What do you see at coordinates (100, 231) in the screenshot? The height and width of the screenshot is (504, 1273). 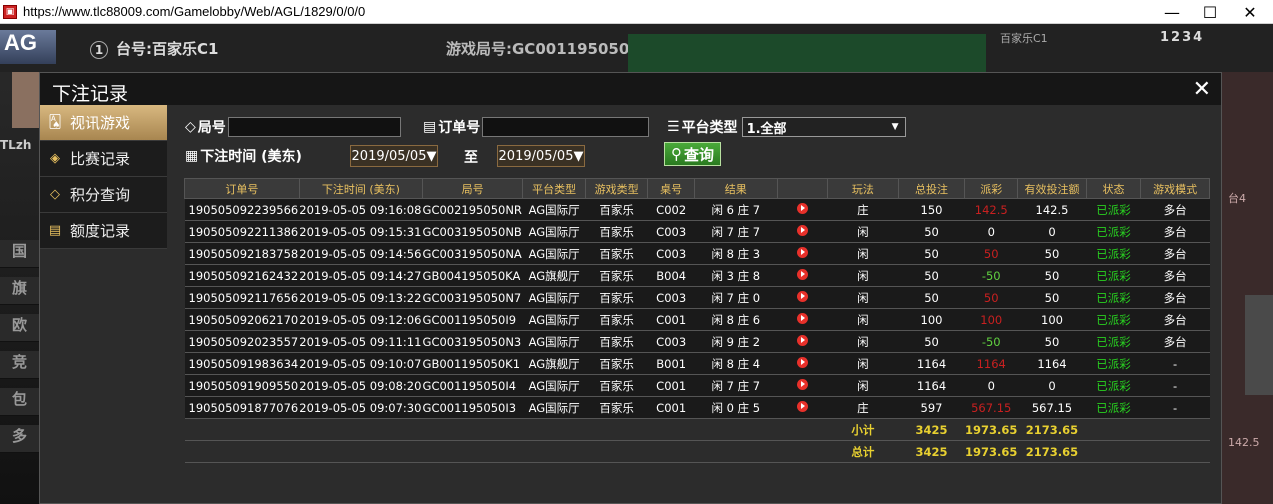 I see `menu-item-label: 额度记录` at bounding box center [100, 231].